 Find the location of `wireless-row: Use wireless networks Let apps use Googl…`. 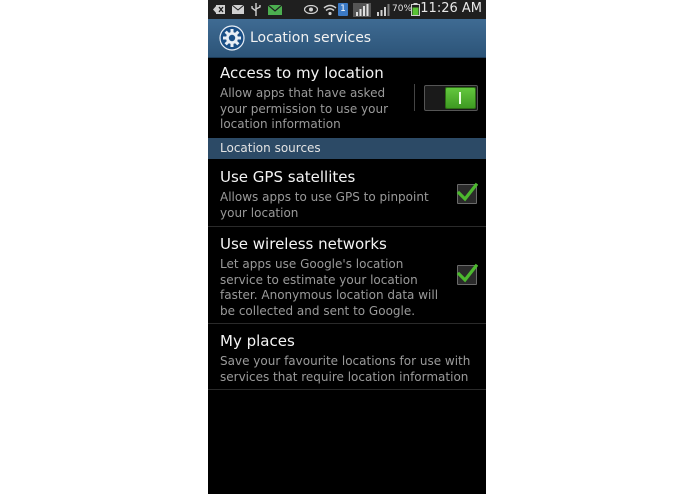

wireless-row: Use wireless networks Let apps use Googl… is located at coordinates (347, 275).